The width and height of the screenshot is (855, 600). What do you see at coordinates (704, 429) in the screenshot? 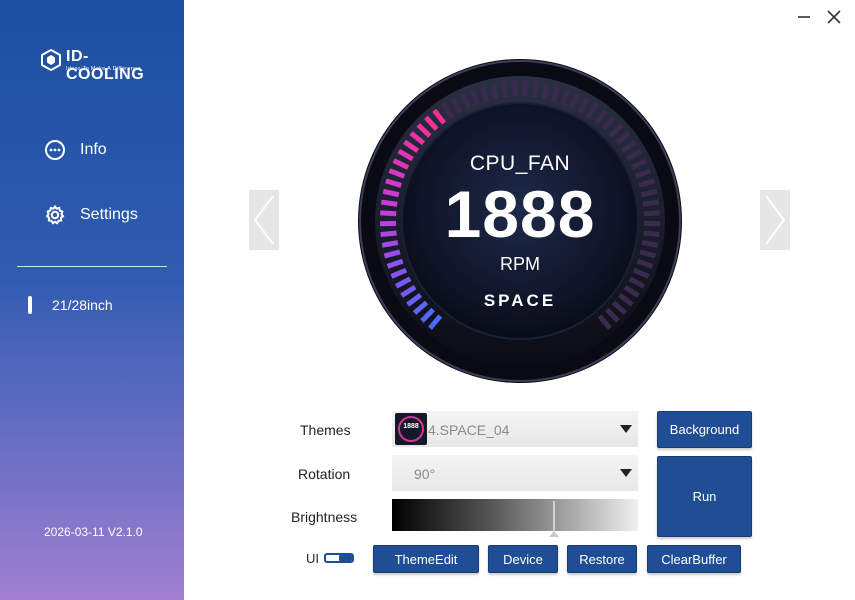
I see `background-button: Background` at bounding box center [704, 429].